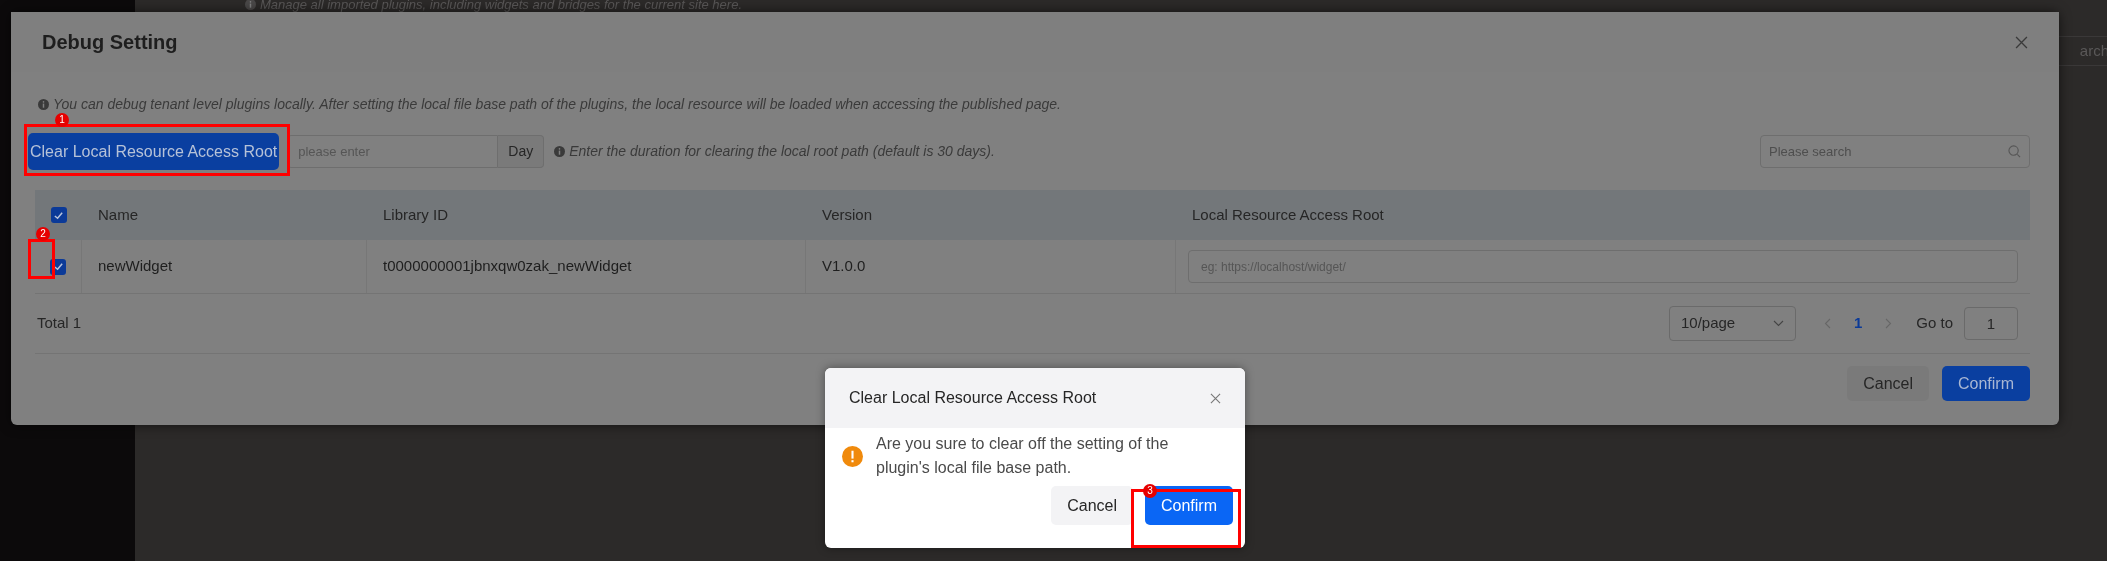 This screenshot has height=561, width=2107. I want to click on search-icon, so click(2014, 151).